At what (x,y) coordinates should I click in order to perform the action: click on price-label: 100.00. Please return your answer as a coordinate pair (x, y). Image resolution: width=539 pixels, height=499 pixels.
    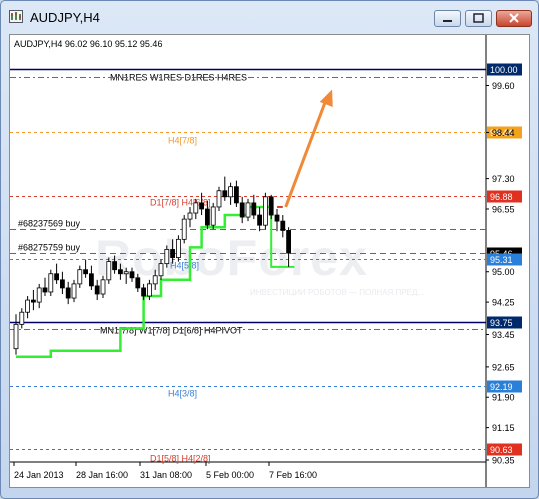
    Looking at the image, I should click on (504, 70).